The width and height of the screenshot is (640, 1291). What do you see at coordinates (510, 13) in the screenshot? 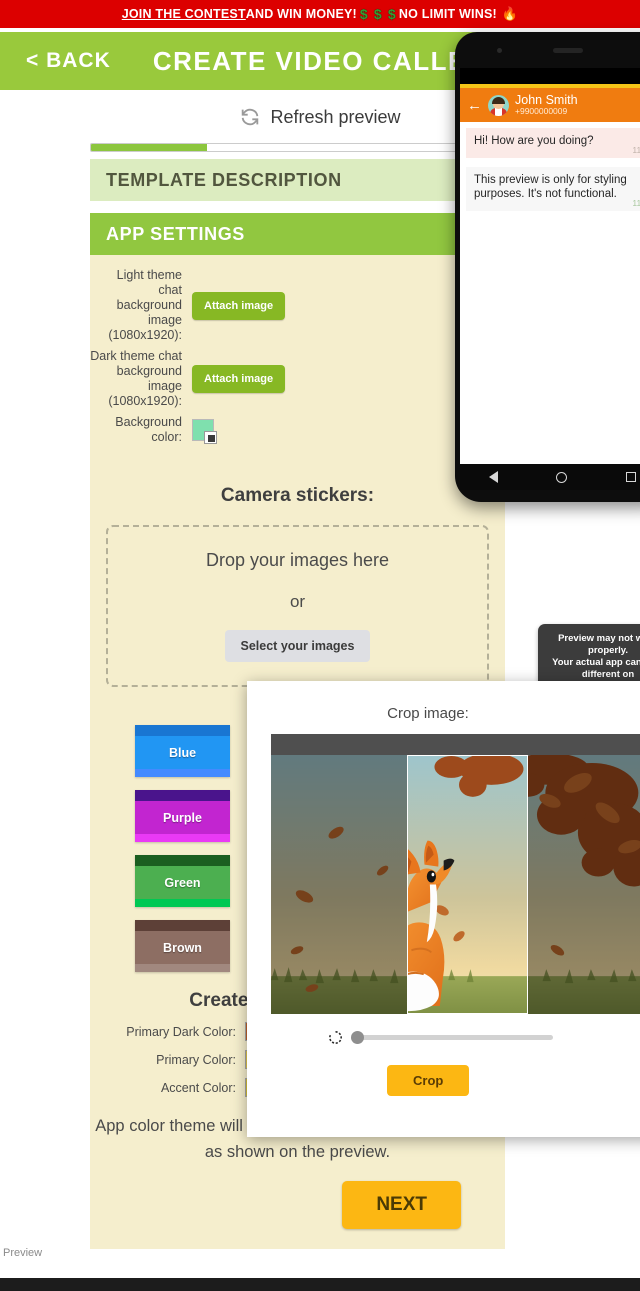
I see `fire-icon: 🔥` at bounding box center [510, 13].